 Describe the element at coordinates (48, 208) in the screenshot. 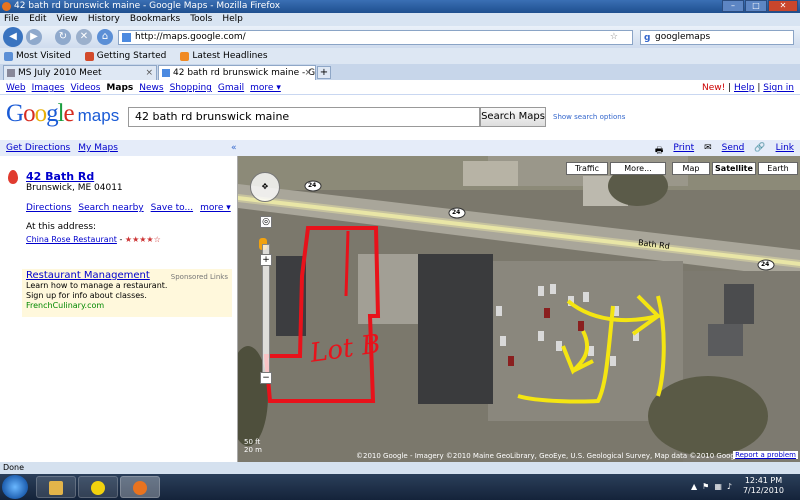

I see `directions-link: Directions` at that location.